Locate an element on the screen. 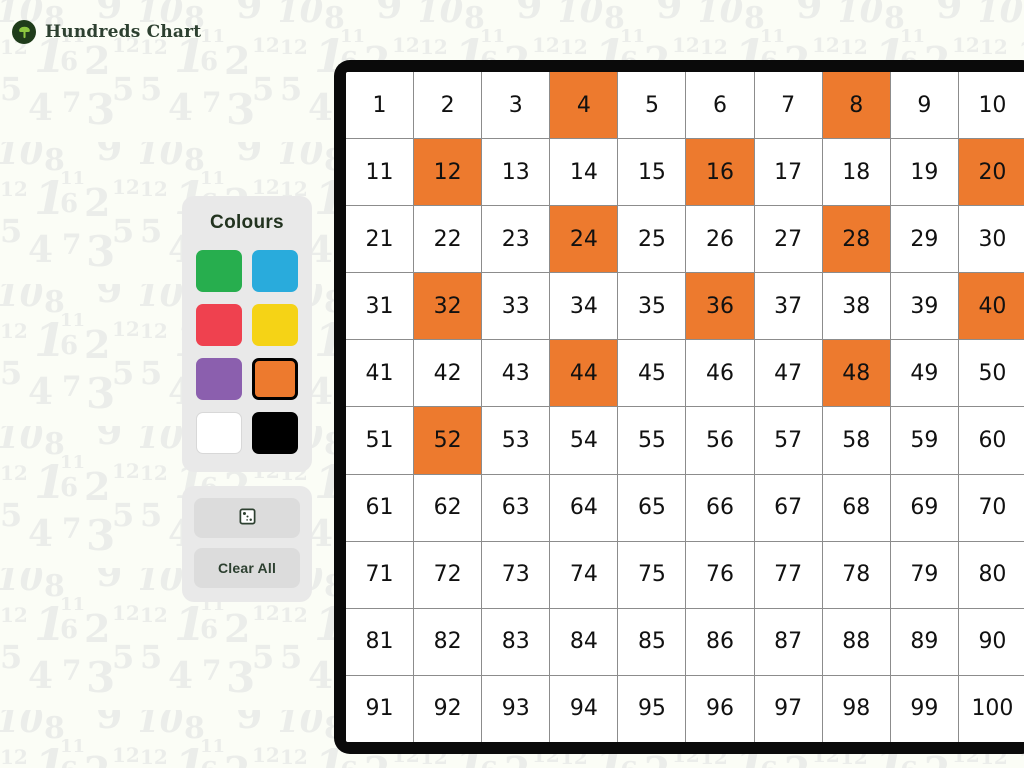  grid-cell-8: 8 is located at coordinates (856, 105).